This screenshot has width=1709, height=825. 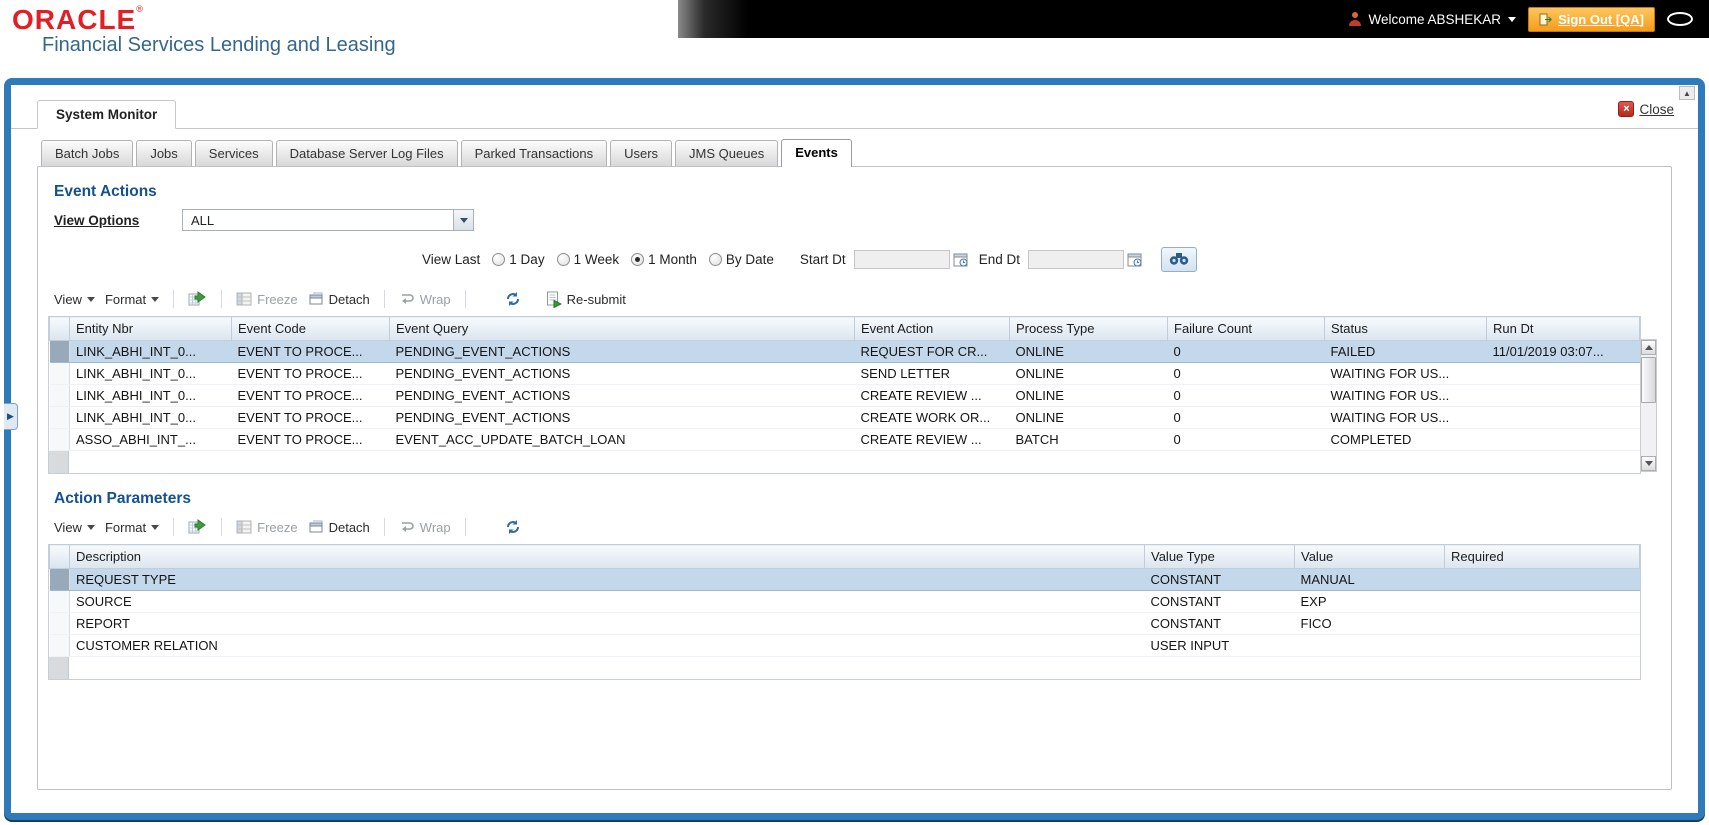 What do you see at coordinates (1656, 109) in the screenshot?
I see `close-label: Close` at bounding box center [1656, 109].